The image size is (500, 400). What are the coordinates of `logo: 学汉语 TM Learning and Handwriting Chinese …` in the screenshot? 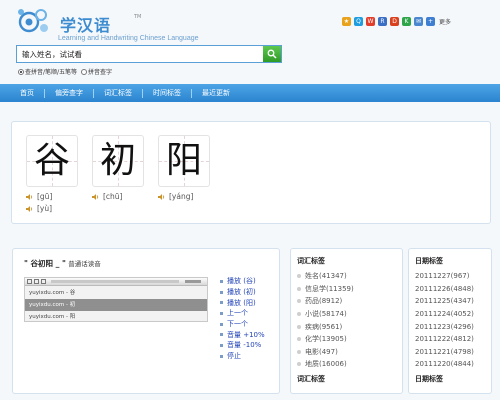 It's located at (116, 25).